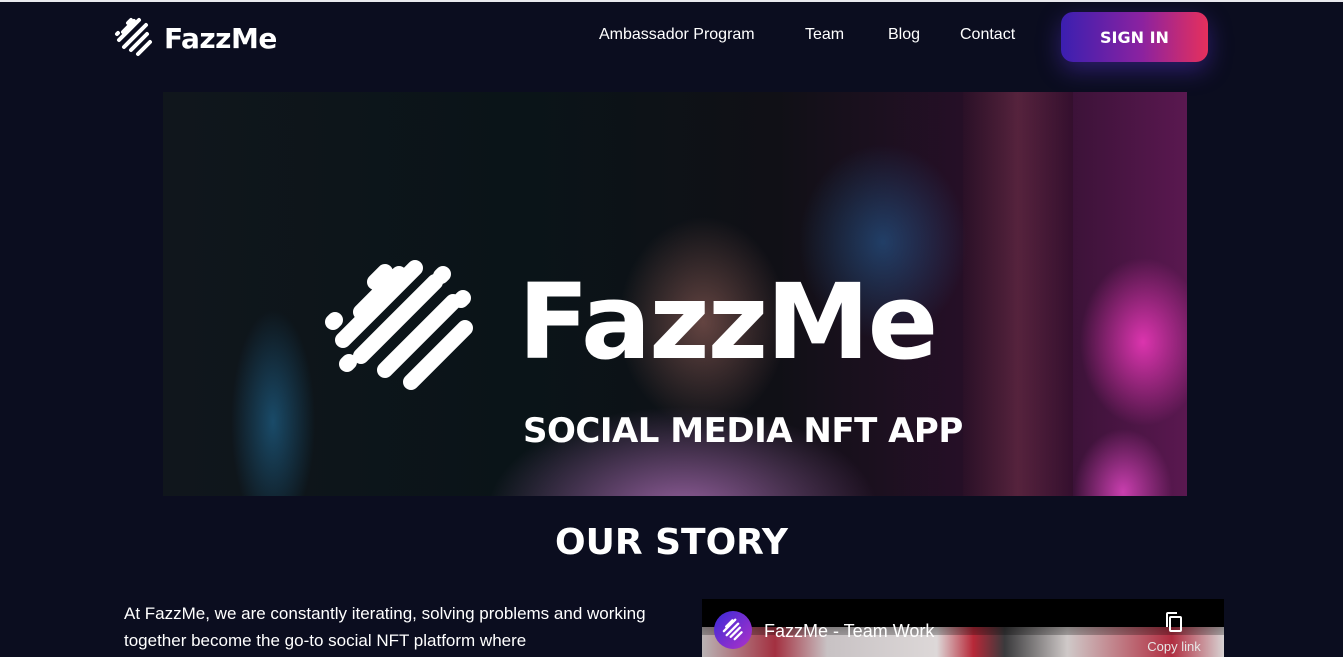 The height and width of the screenshot is (657, 1343). What do you see at coordinates (987, 35) in the screenshot?
I see `nav-contact: Contact` at bounding box center [987, 35].